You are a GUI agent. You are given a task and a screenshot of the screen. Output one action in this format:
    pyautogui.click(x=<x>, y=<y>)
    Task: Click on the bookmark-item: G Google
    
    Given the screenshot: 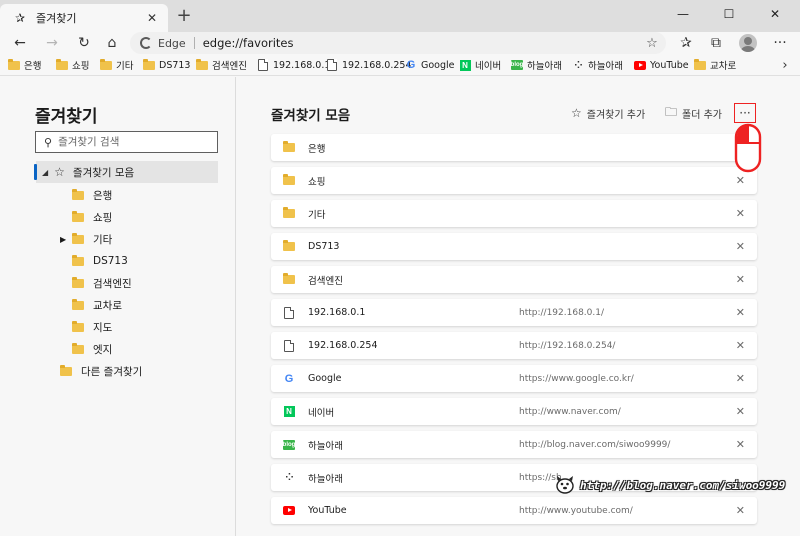 What is the action you would take?
    pyautogui.click(x=430, y=65)
    